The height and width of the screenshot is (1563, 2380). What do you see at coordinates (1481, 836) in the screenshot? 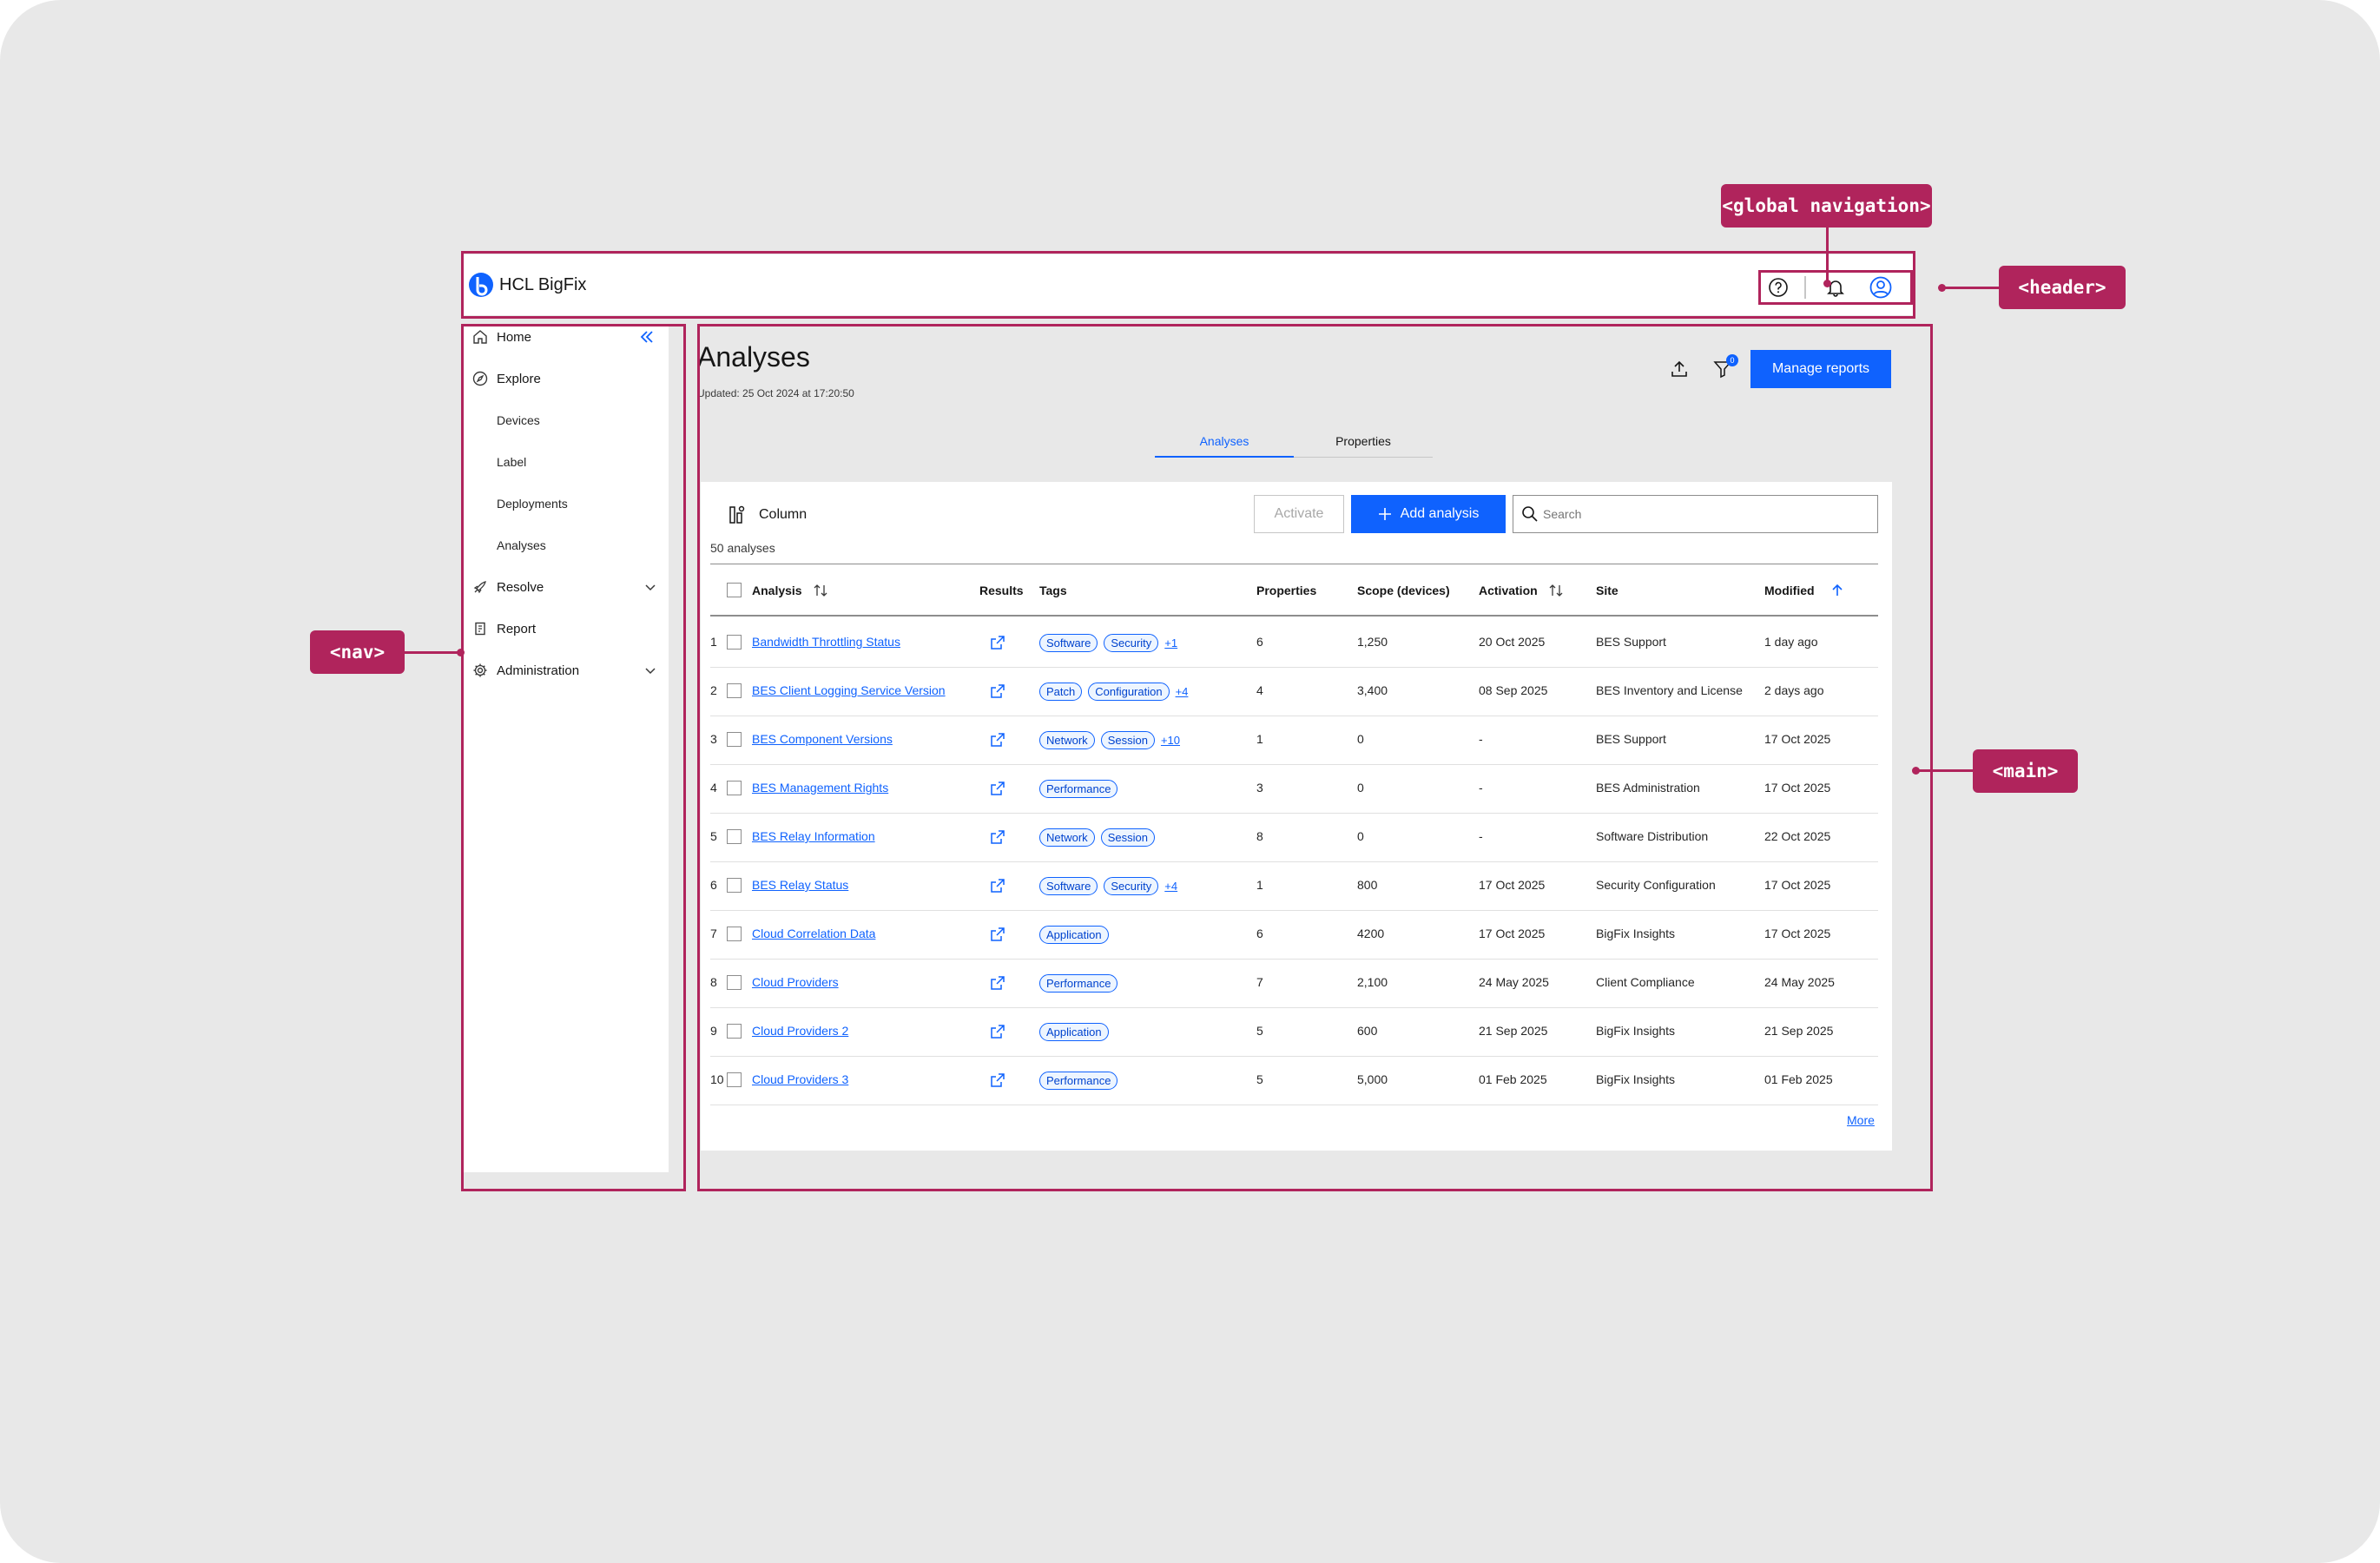
I see `activation-date: -` at bounding box center [1481, 836].